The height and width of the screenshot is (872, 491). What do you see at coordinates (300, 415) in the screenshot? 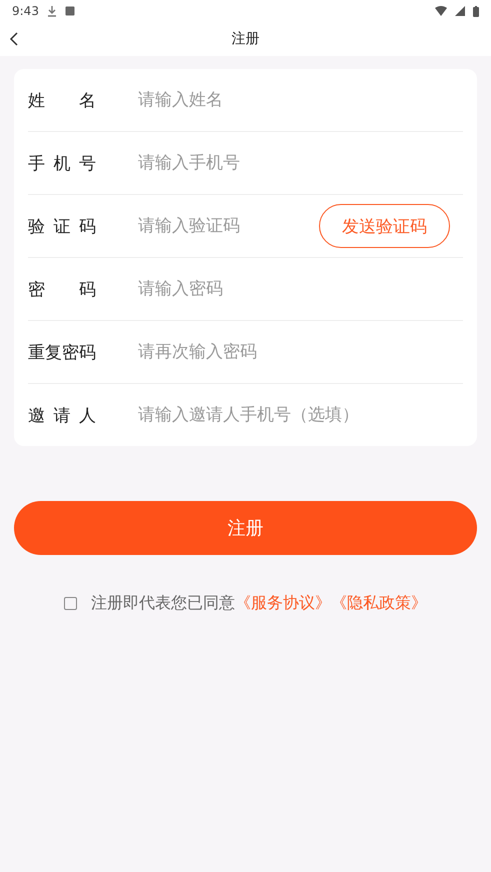
I see `input-field: 请输入邀请人手机号（选填）` at bounding box center [300, 415].